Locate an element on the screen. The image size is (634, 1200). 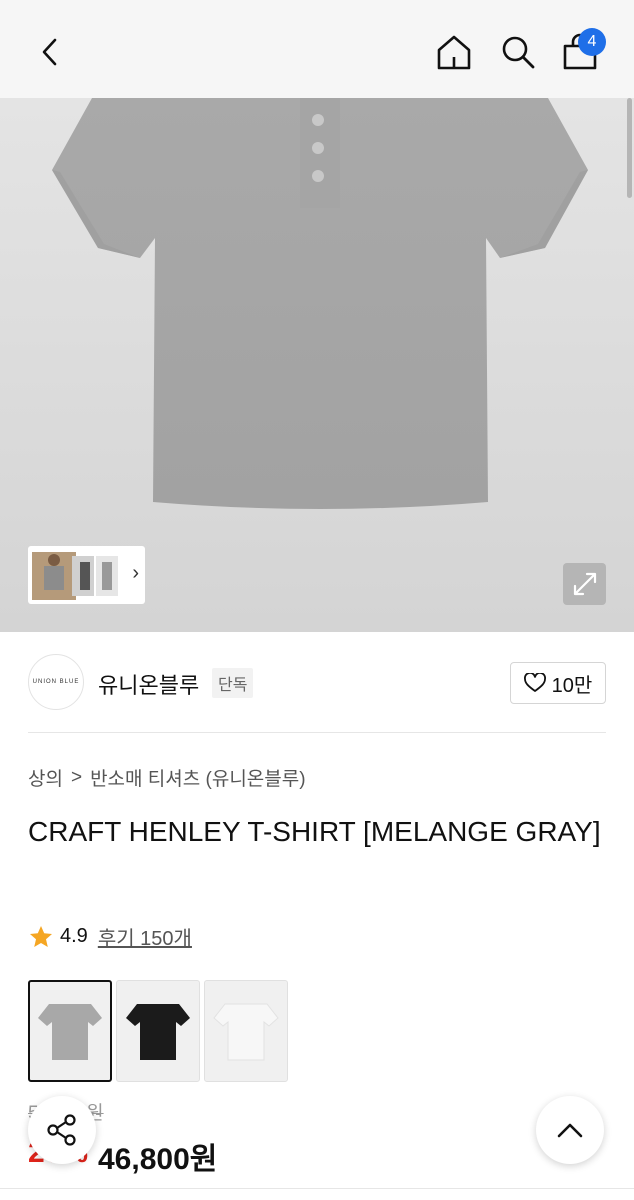
brand-row: UNION BLUE 유니온블루 단독 10만 is located at coordinates (317, 682).